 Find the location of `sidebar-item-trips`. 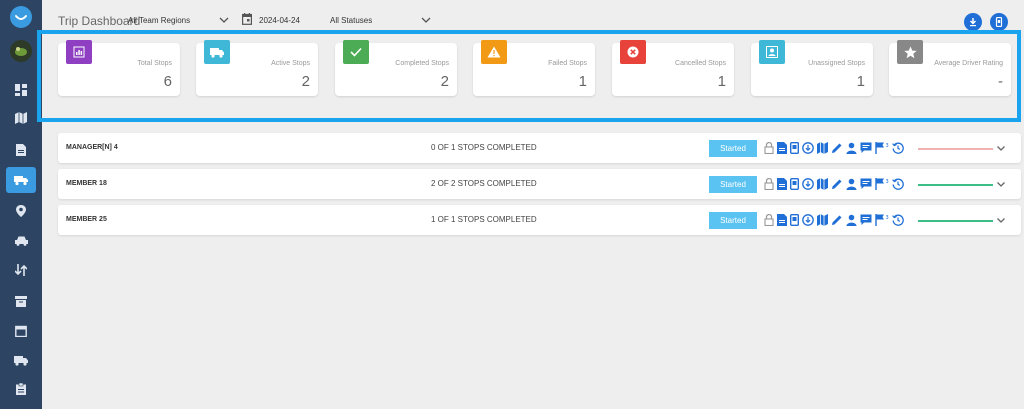

sidebar-item-trips is located at coordinates (21, 180).